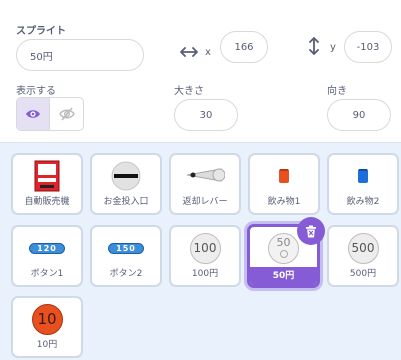  Describe the element at coordinates (333, 47) in the screenshot. I see `y-label: y` at that location.